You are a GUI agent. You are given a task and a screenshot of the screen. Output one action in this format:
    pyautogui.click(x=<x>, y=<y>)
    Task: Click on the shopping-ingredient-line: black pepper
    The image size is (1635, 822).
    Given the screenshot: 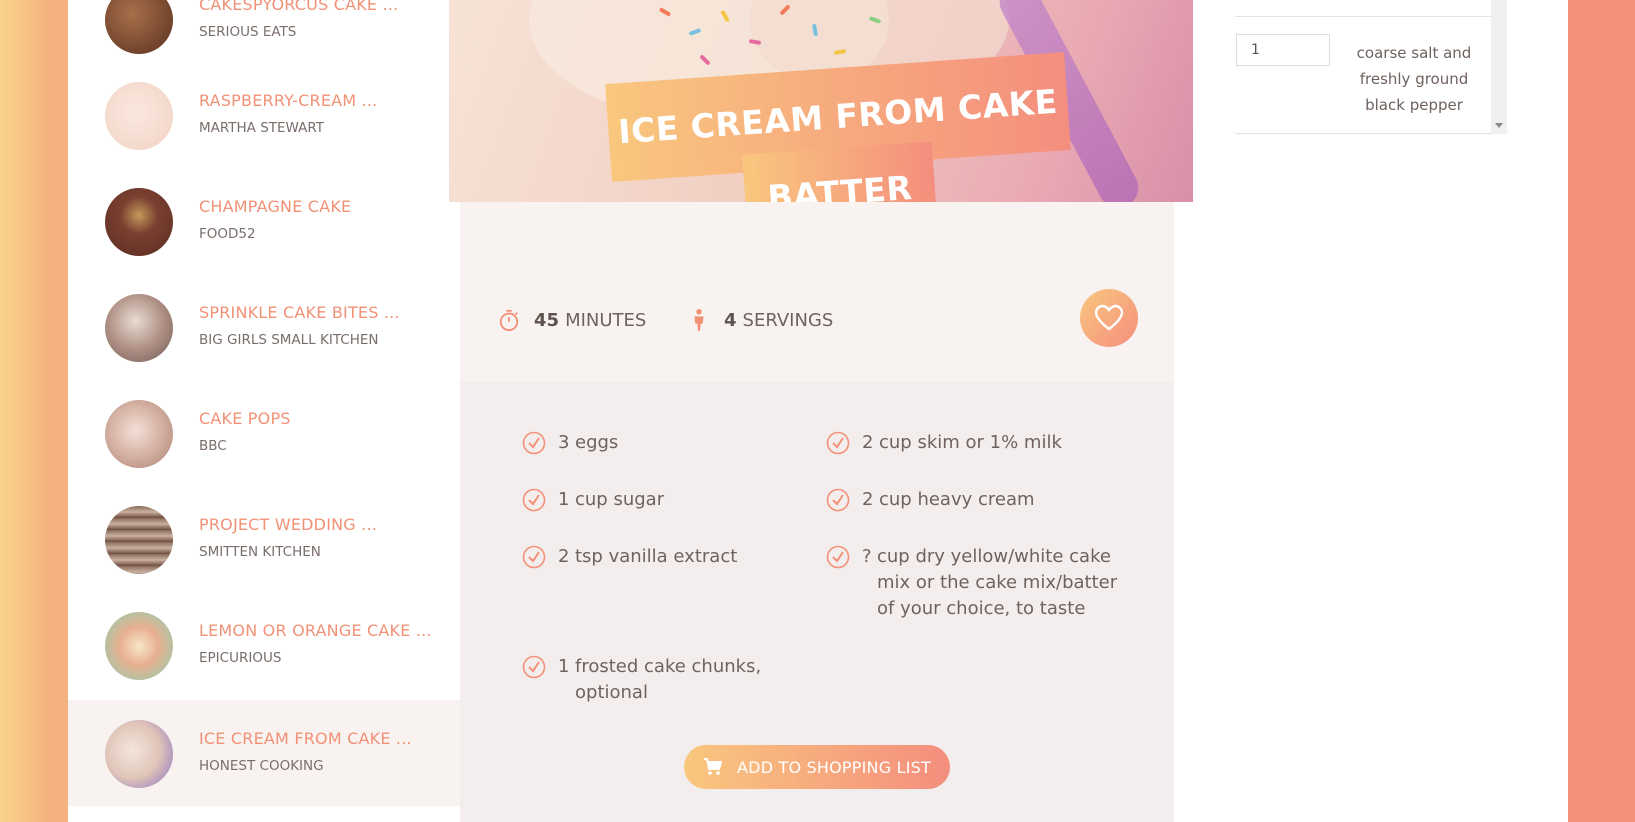 What is the action you would take?
    pyautogui.click(x=1414, y=105)
    